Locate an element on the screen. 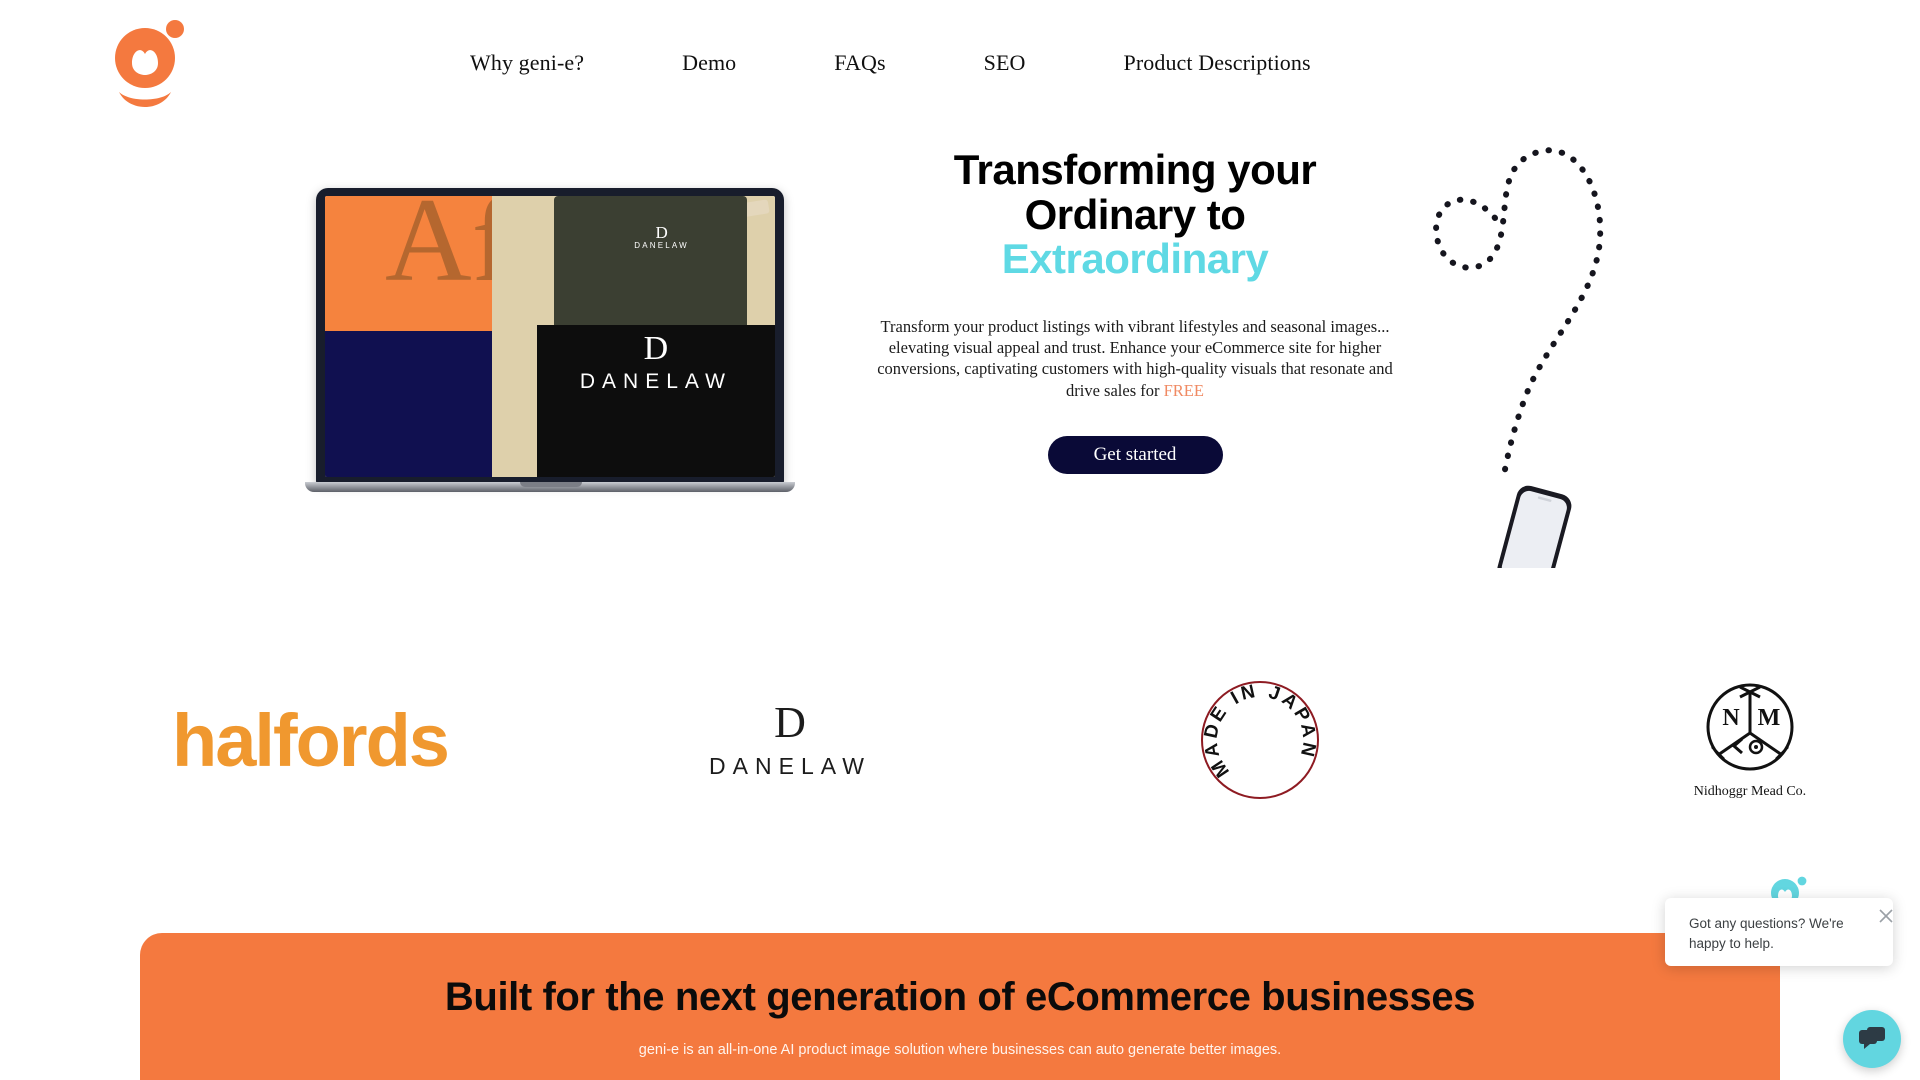 Image resolution: width=1920 pixels, height=1080 pixels. screen-product-photo: D DANELAW D DANELAW is located at coordinates (633, 336).